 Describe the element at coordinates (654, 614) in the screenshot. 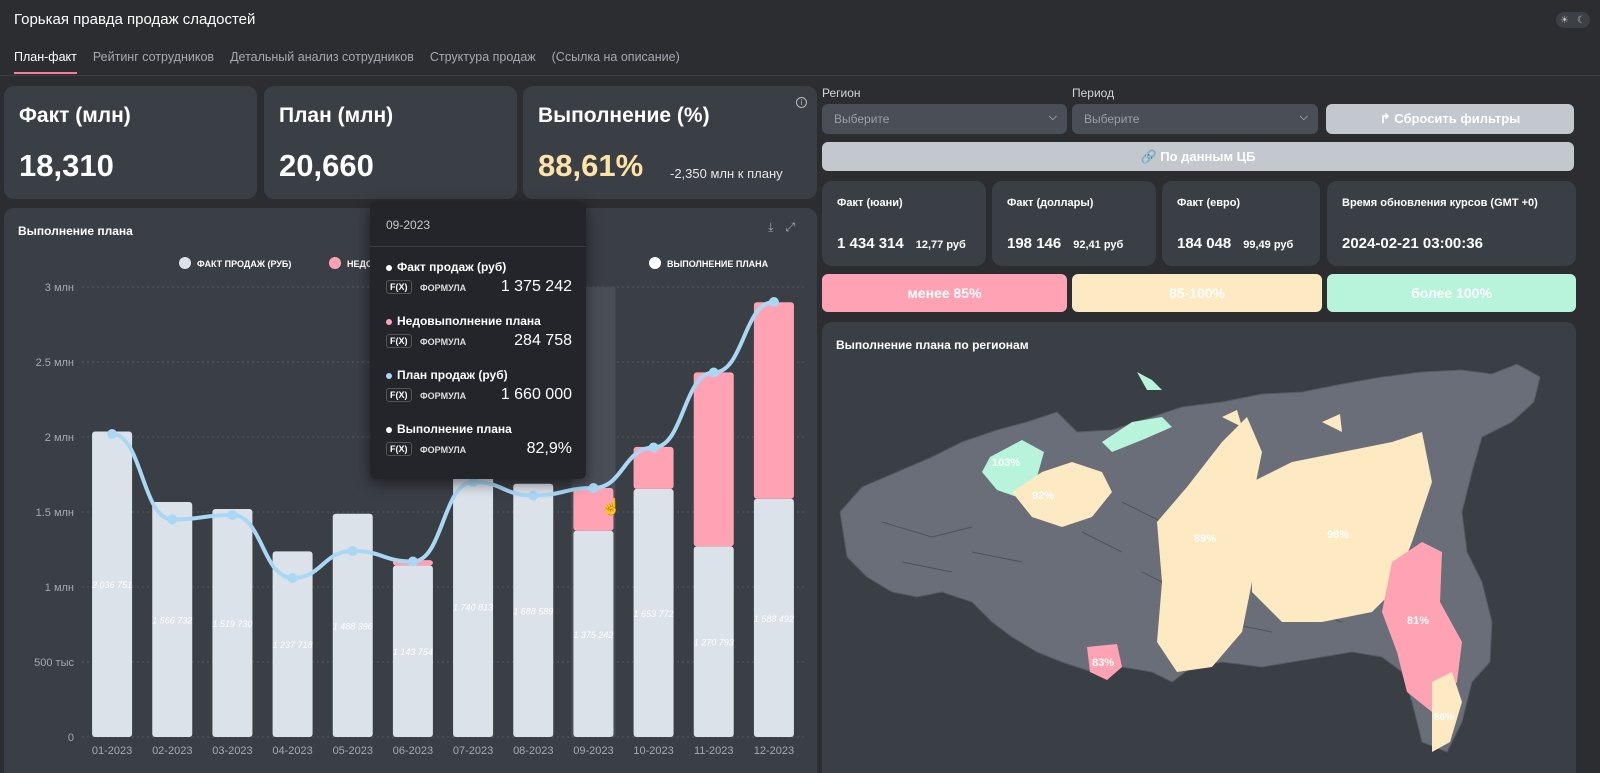

I see `bar-value-label: 1 653 772` at that location.